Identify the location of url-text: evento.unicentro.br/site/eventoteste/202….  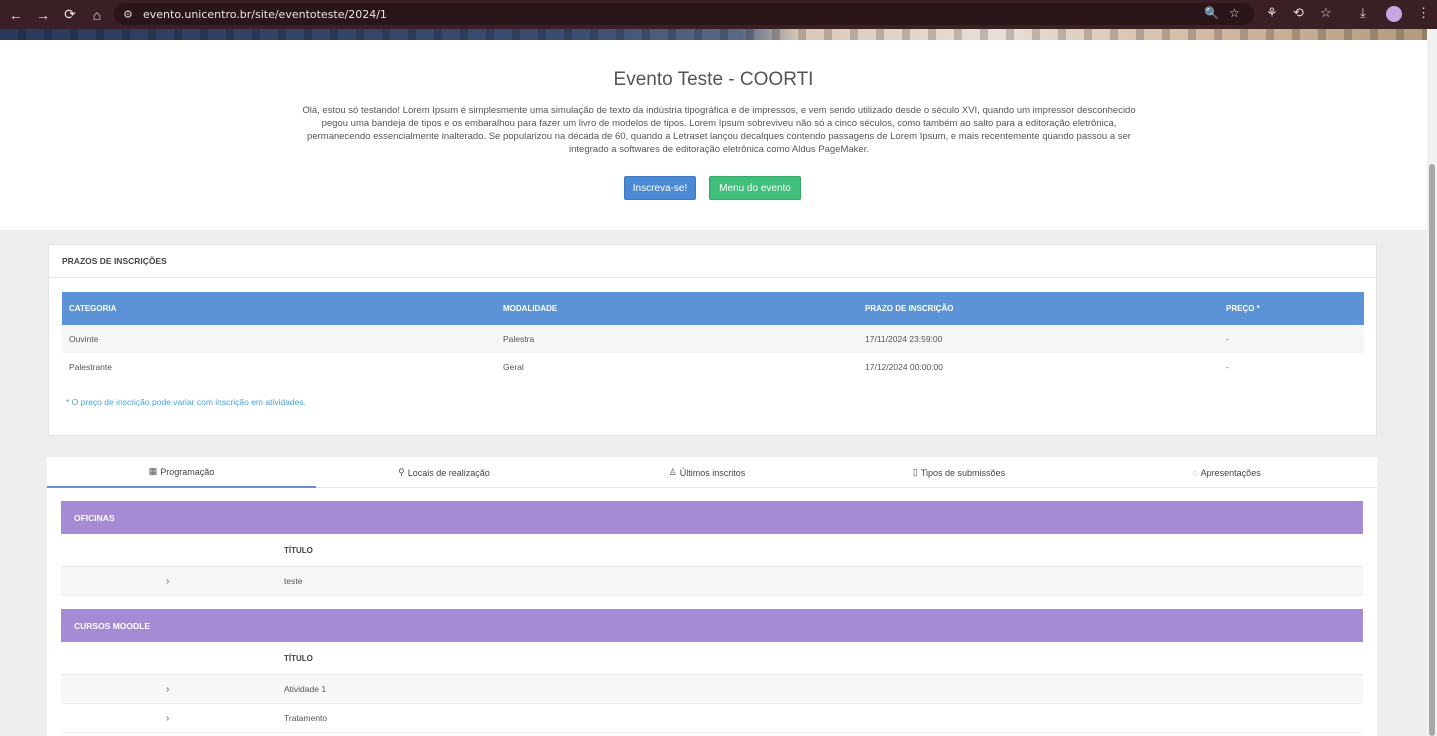
(265, 14).